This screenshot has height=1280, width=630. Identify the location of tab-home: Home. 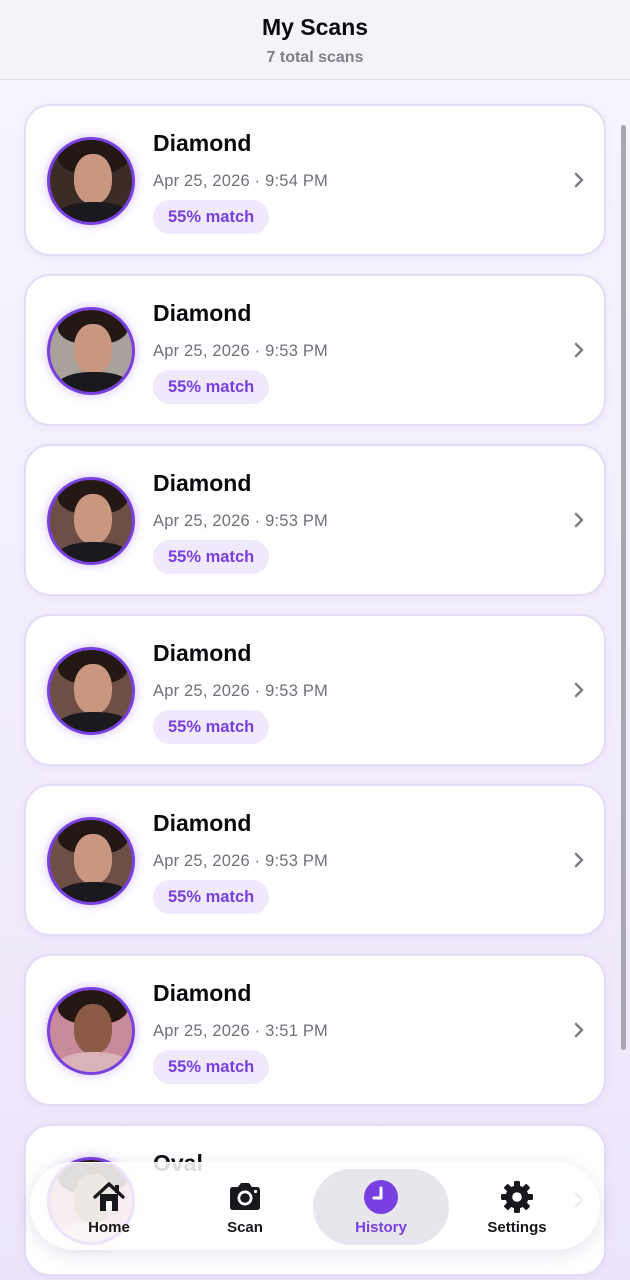
(109, 1207).